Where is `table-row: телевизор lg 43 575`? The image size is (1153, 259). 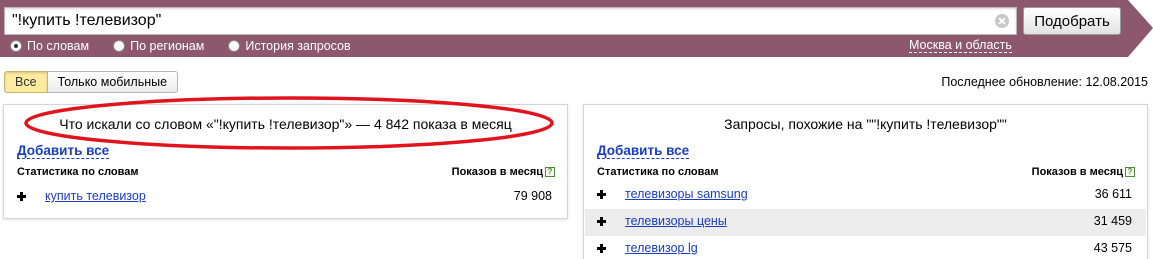
table-row: телевизор lg 43 575 is located at coordinates (865, 247).